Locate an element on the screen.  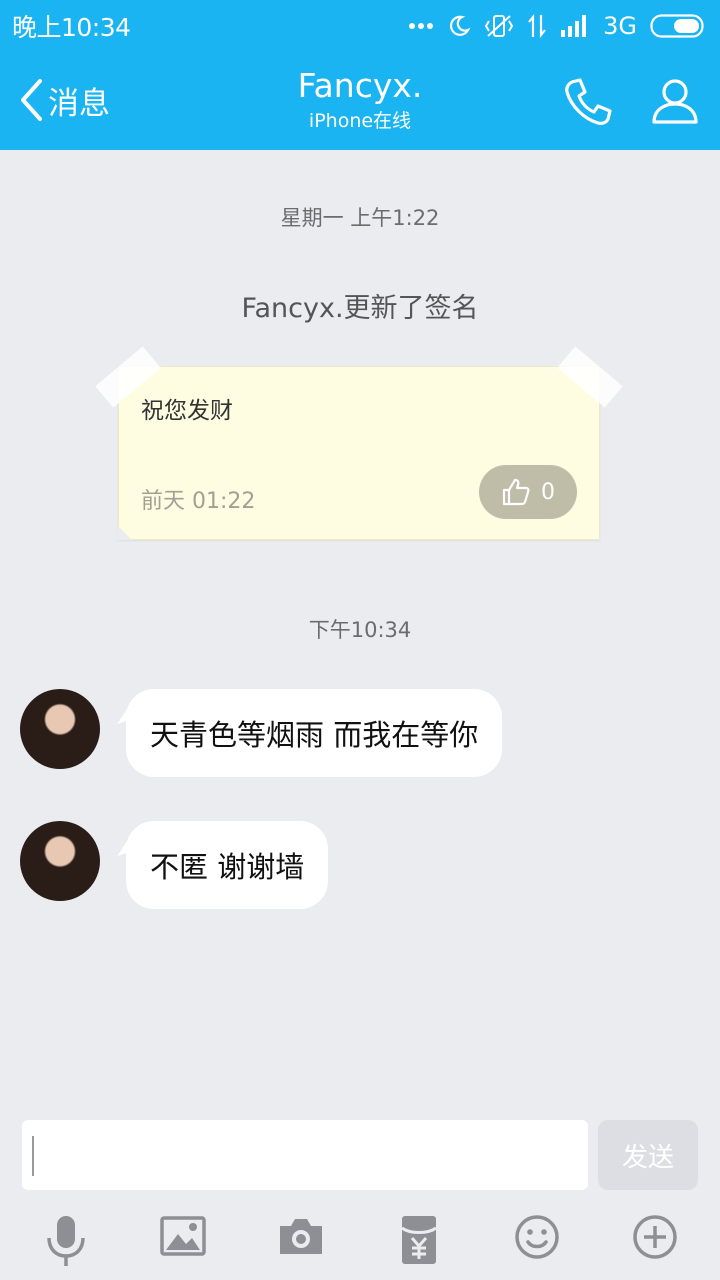
red-packet-icon is located at coordinates (419, 1240).